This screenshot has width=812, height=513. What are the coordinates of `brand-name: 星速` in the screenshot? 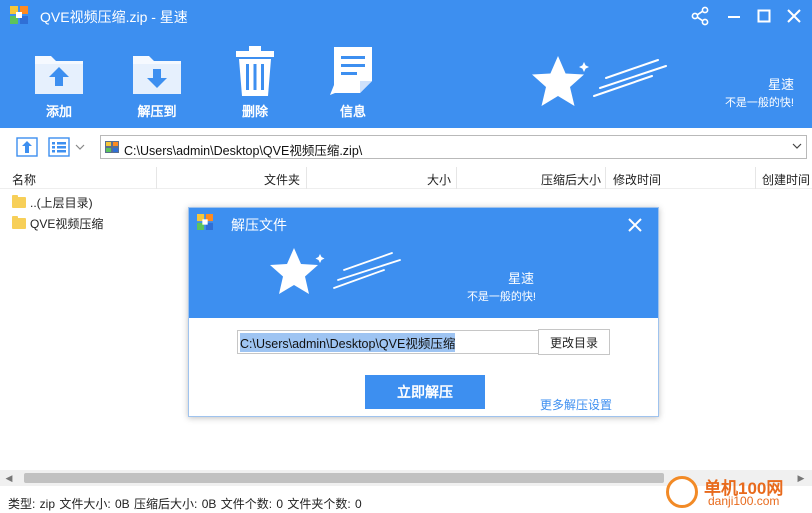 It's located at (780, 84).